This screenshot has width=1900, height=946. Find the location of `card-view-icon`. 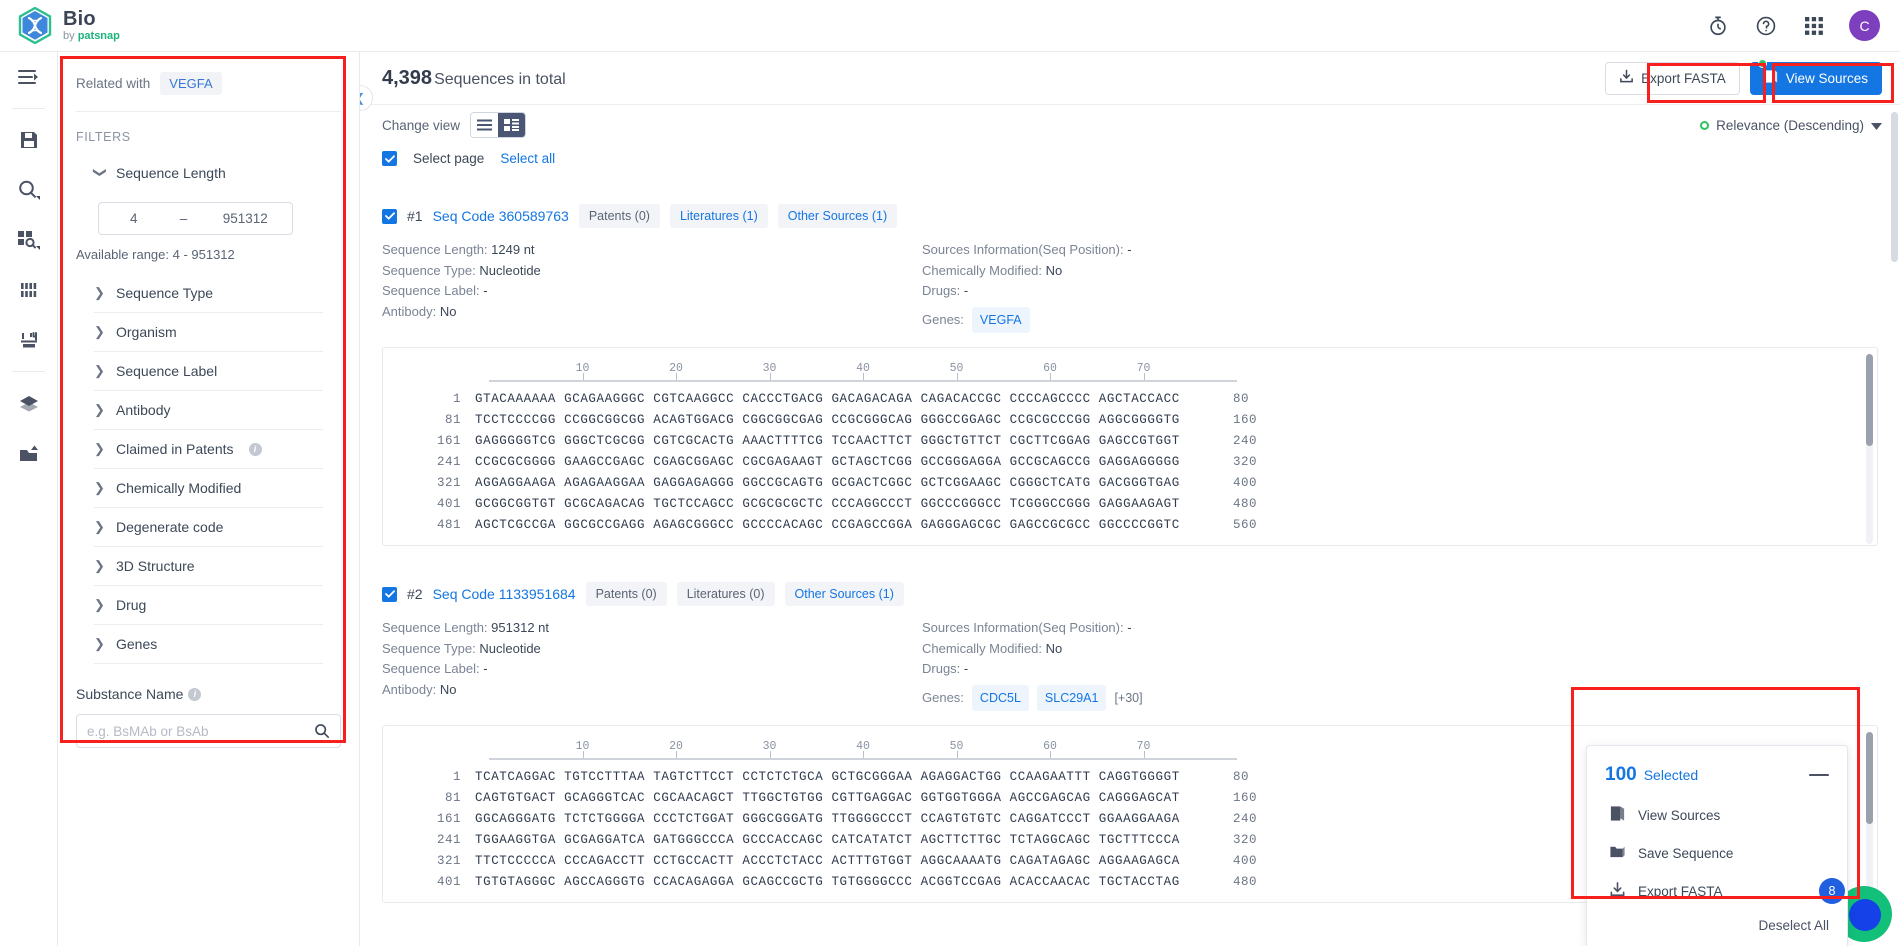

card-view-icon is located at coordinates (512, 125).